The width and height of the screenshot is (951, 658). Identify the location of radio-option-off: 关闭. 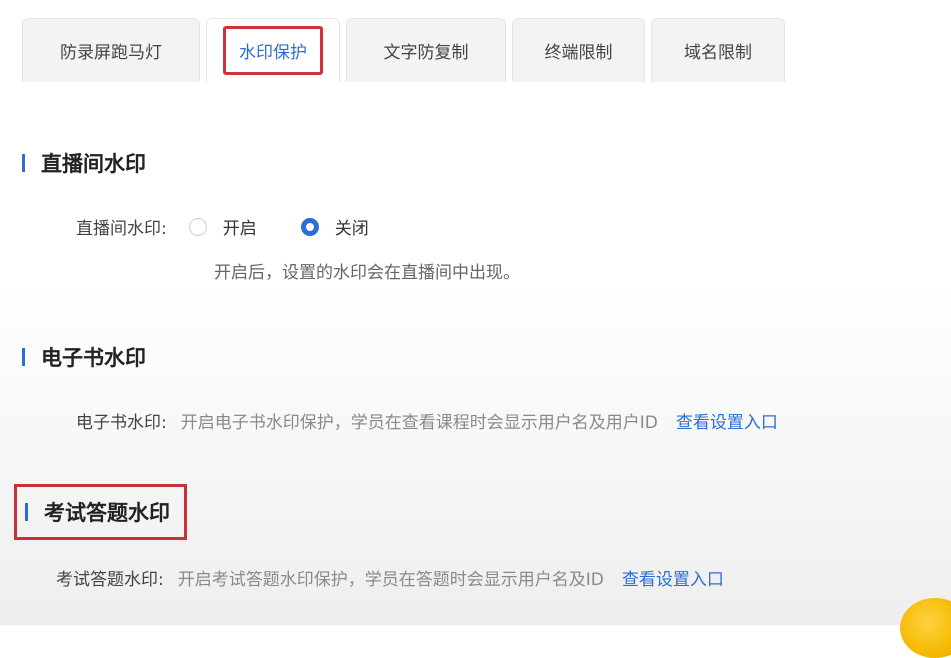
(334, 226).